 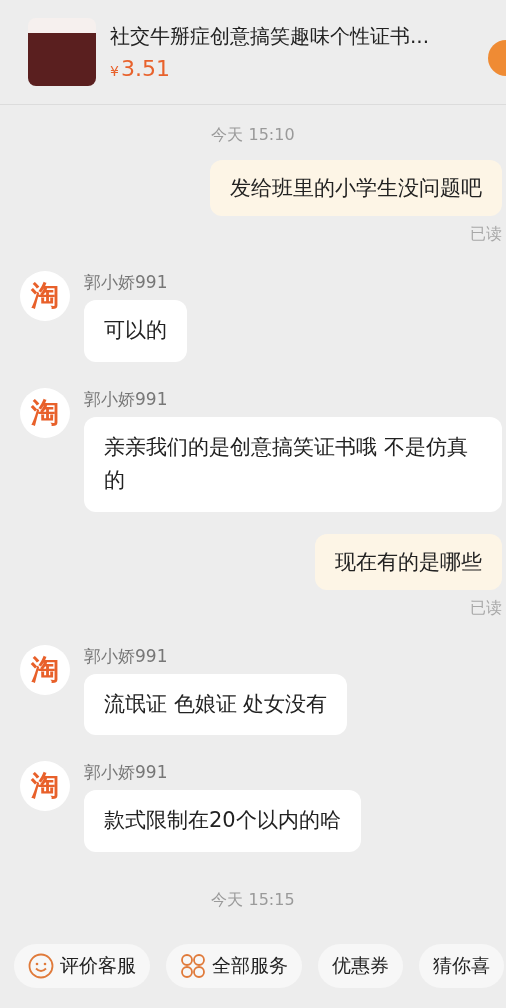 What do you see at coordinates (234, 966) in the screenshot?
I see `quick-action-chip: 全部服务` at bounding box center [234, 966].